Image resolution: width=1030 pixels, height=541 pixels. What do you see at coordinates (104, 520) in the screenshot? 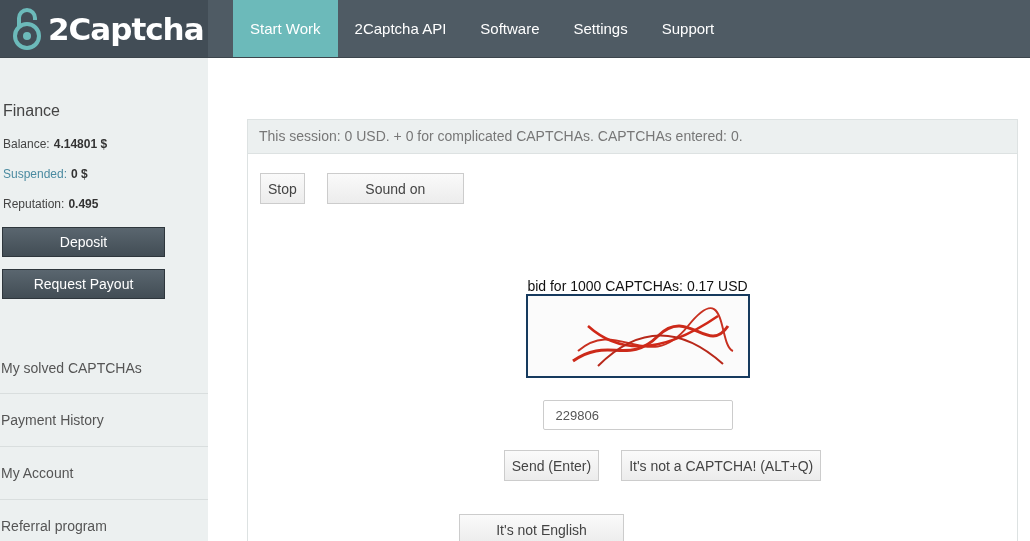
I see `sidebar-item: Referral program` at bounding box center [104, 520].